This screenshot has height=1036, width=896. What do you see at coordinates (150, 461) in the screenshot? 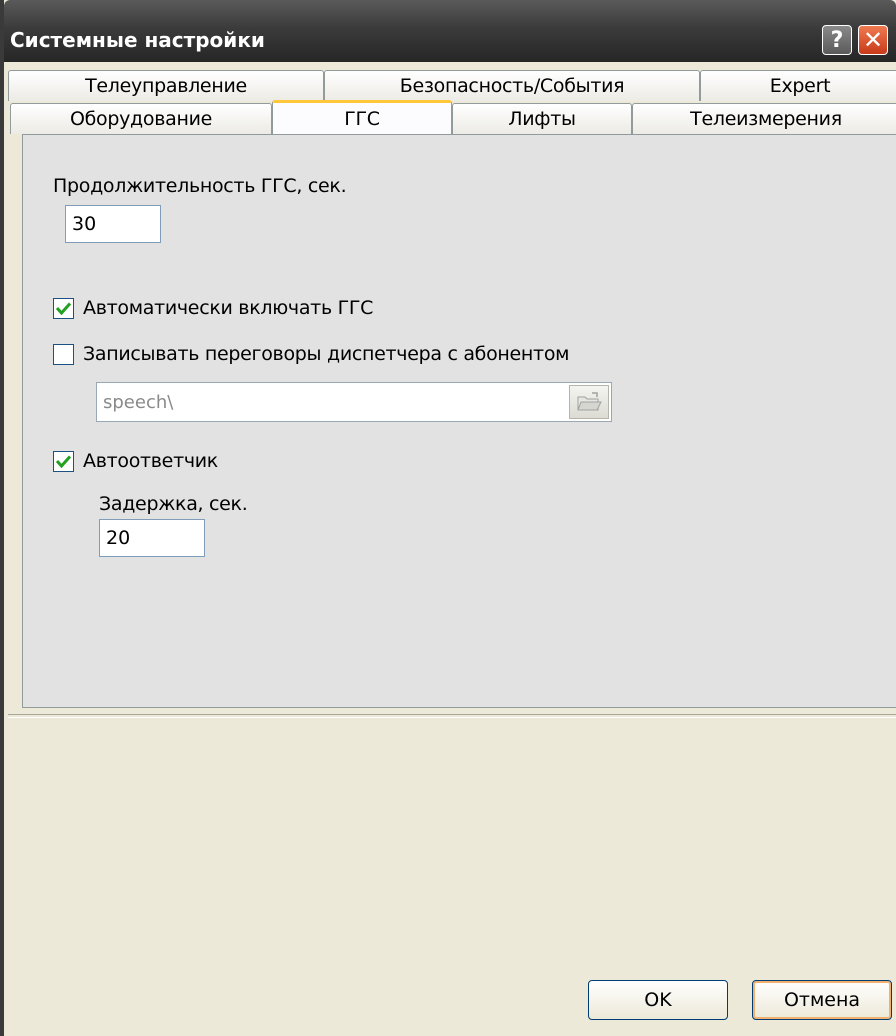
I see `answering-label: Автоответчик` at bounding box center [150, 461].